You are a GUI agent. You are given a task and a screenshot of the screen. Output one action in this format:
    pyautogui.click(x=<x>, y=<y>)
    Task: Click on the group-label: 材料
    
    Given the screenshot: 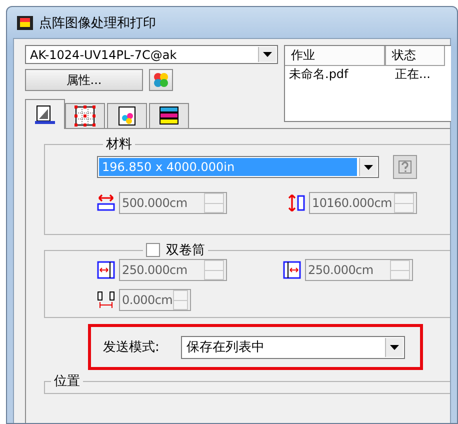 What is the action you would take?
    pyautogui.click(x=119, y=144)
    